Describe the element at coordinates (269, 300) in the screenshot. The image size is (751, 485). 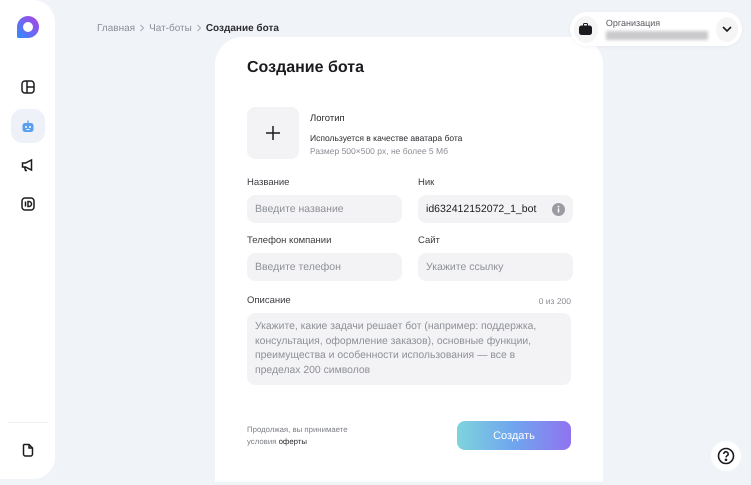
I see `field-label: Описание` at that location.